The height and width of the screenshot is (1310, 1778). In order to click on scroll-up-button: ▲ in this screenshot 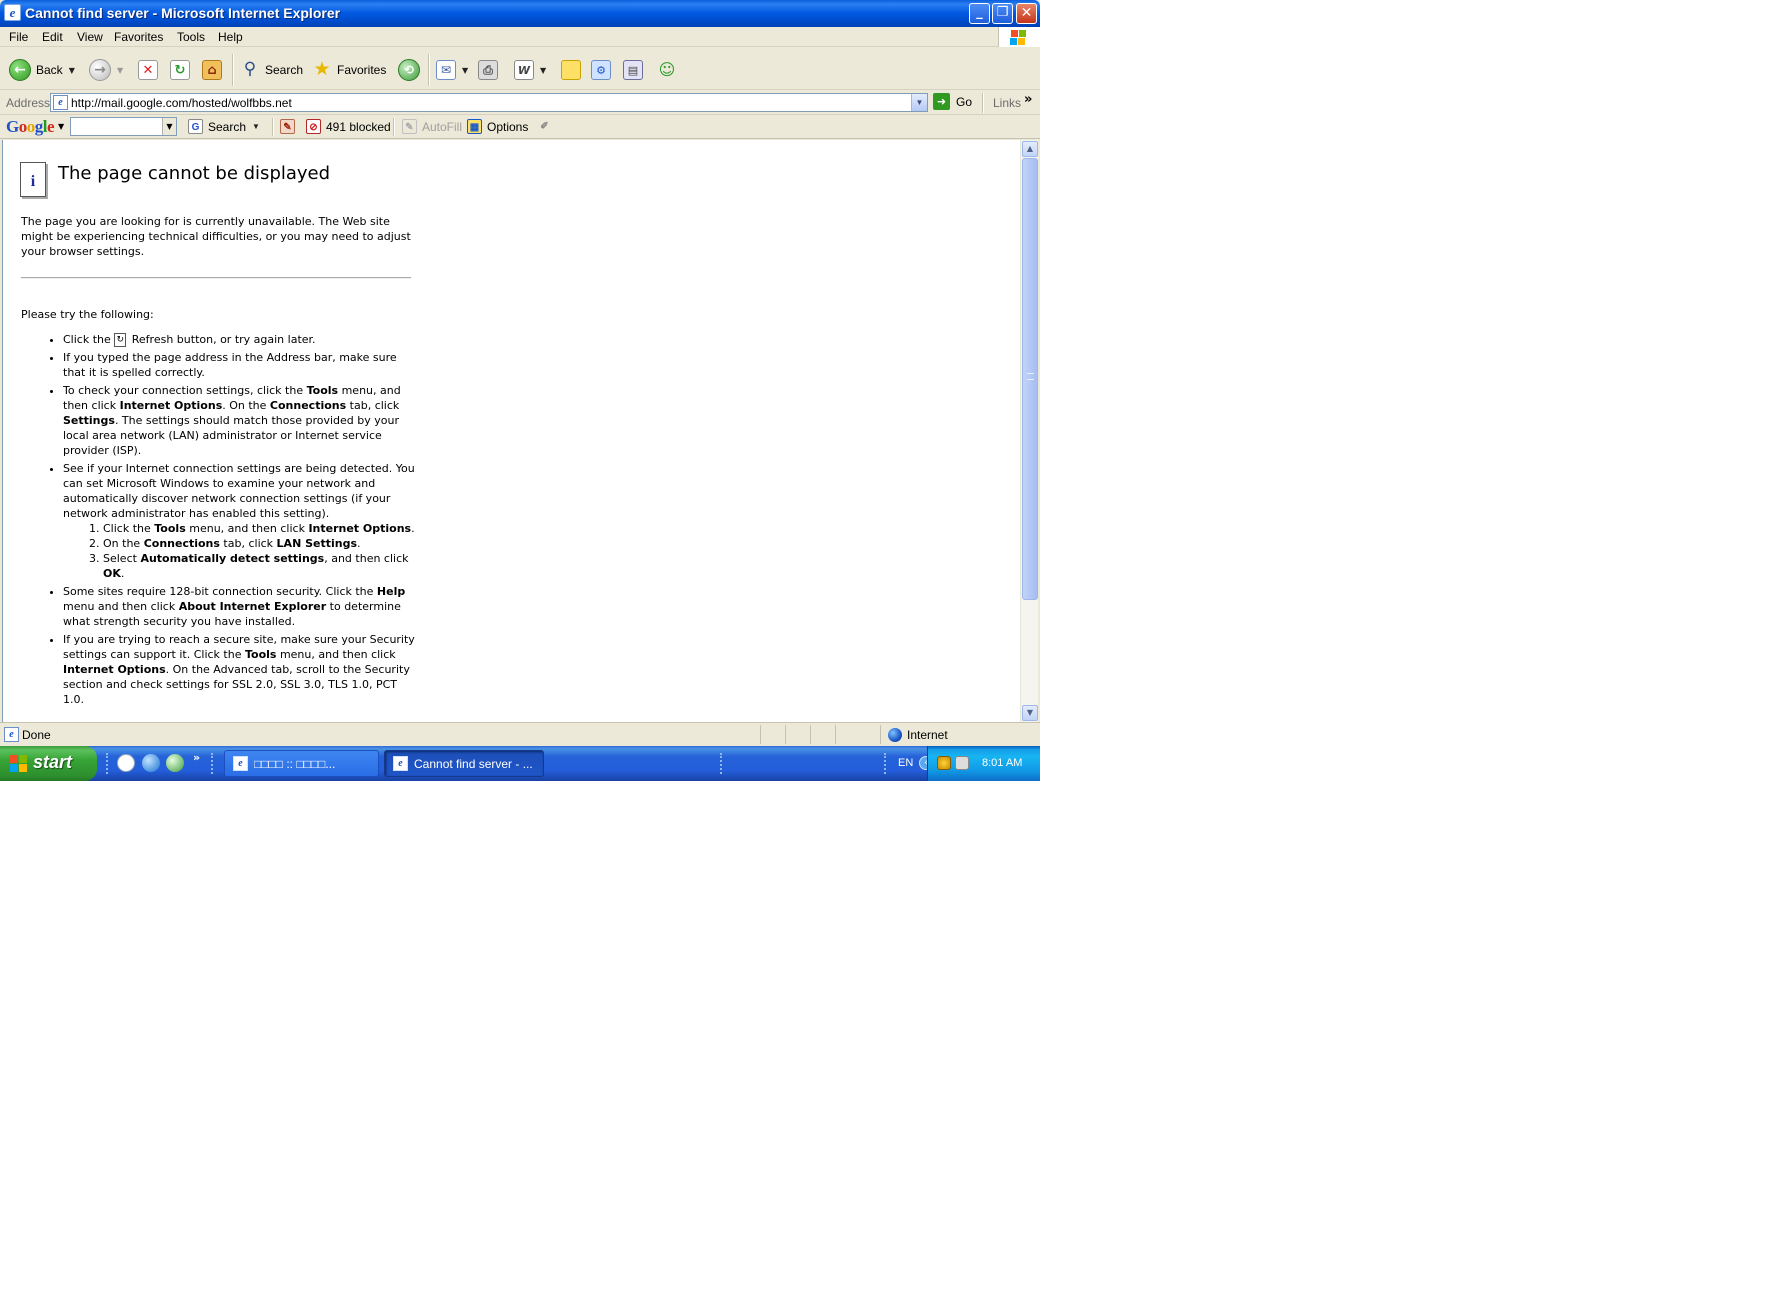, I will do `click(1030, 149)`.